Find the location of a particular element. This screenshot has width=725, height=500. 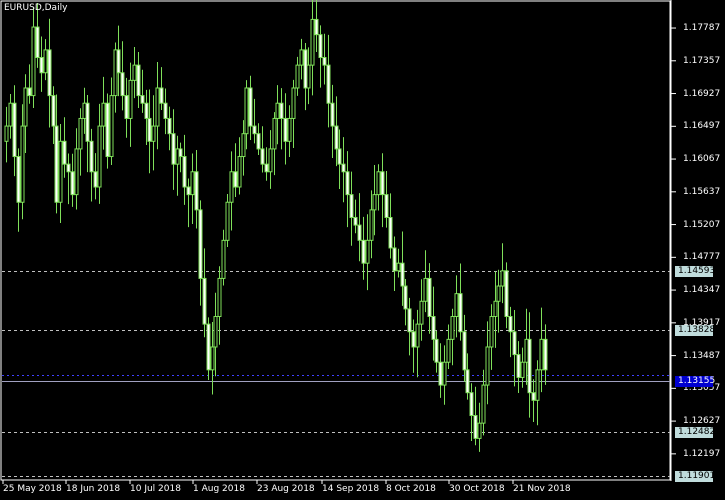

price-tick-label: 1.17357 is located at coordinates (702, 60).